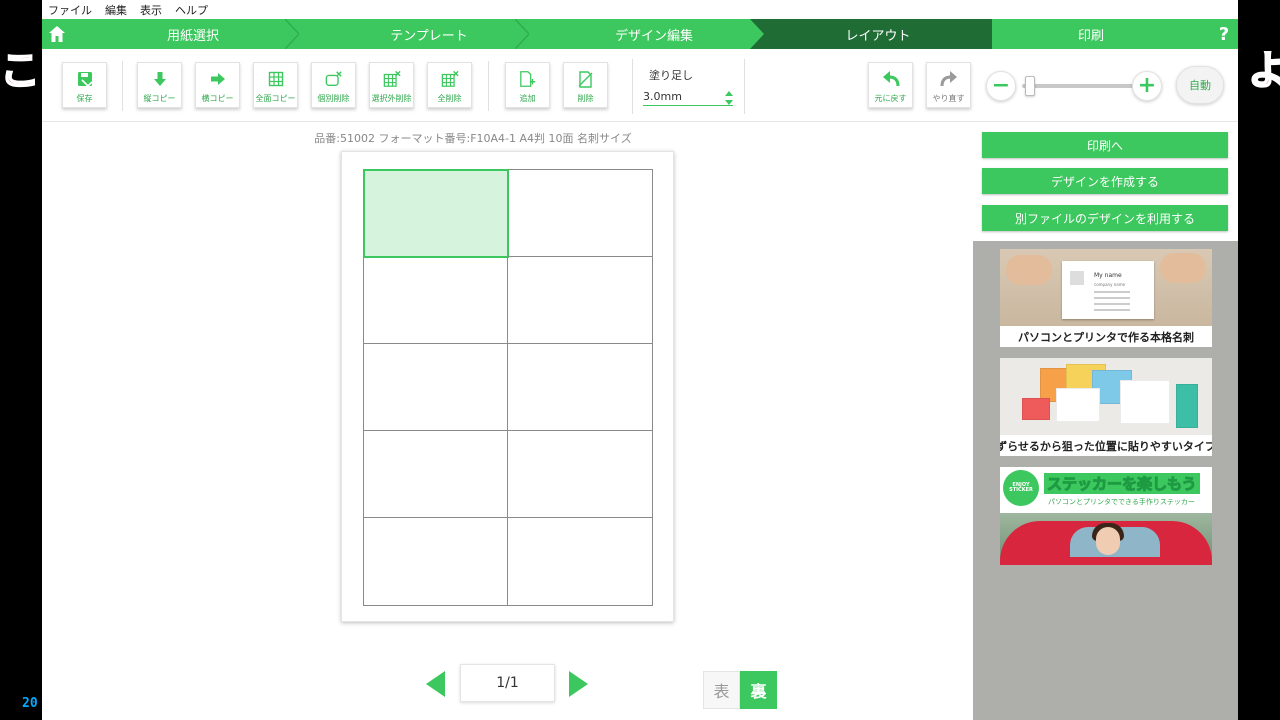  What do you see at coordinates (333, 98) in the screenshot?
I see `individual-delete-label: 個別削除` at bounding box center [333, 98].